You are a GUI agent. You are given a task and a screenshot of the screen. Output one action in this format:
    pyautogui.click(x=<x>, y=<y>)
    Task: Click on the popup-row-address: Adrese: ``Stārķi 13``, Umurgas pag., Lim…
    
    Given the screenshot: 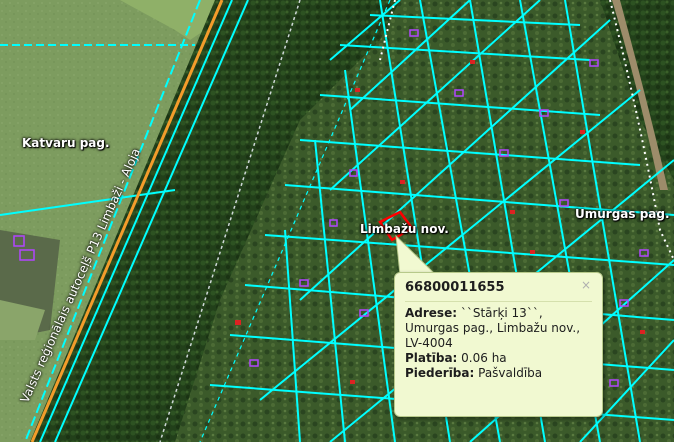 What is the action you would take?
    pyautogui.click(x=498, y=328)
    